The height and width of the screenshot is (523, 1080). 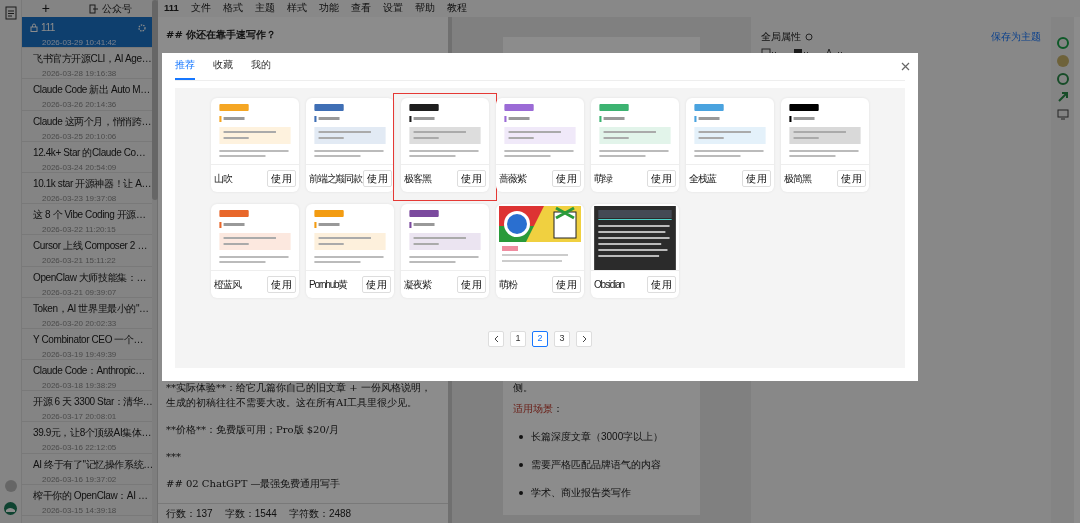 What do you see at coordinates (350, 145) in the screenshot?
I see `theme-card: 前端之巅同款 使用` at bounding box center [350, 145].